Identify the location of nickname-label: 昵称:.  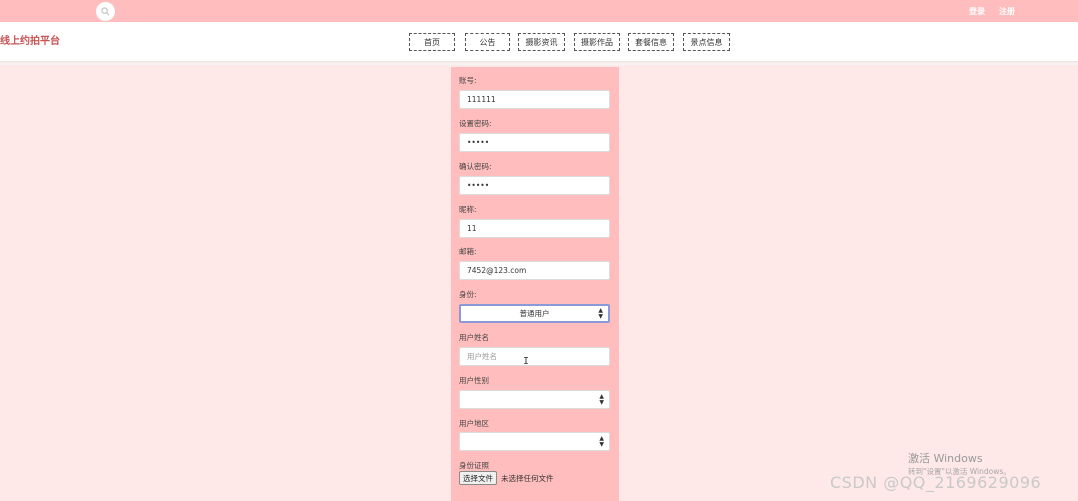
(468, 209).